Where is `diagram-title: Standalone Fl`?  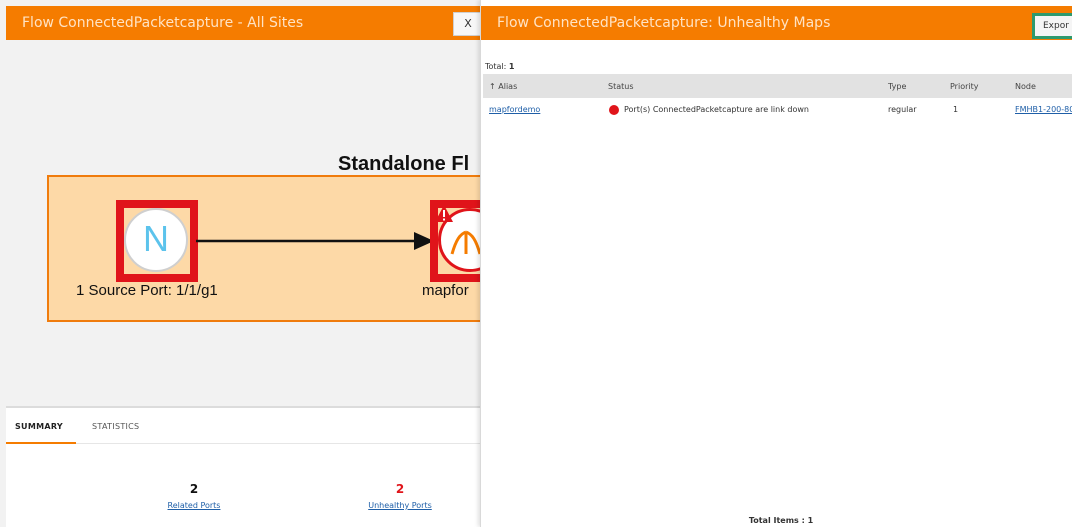
diagram-title: Standalone Fl is located at coordinates (404, 164).